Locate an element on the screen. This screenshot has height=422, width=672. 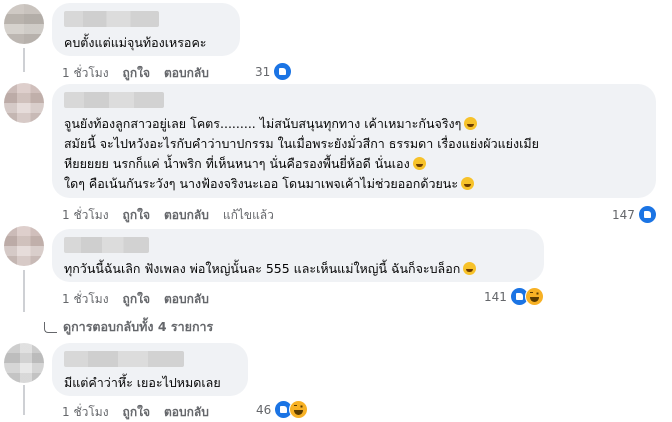
view-replies-label: ดูการตอบกลับทั้ง 4 รายการ is located at coordinates (138, 327).